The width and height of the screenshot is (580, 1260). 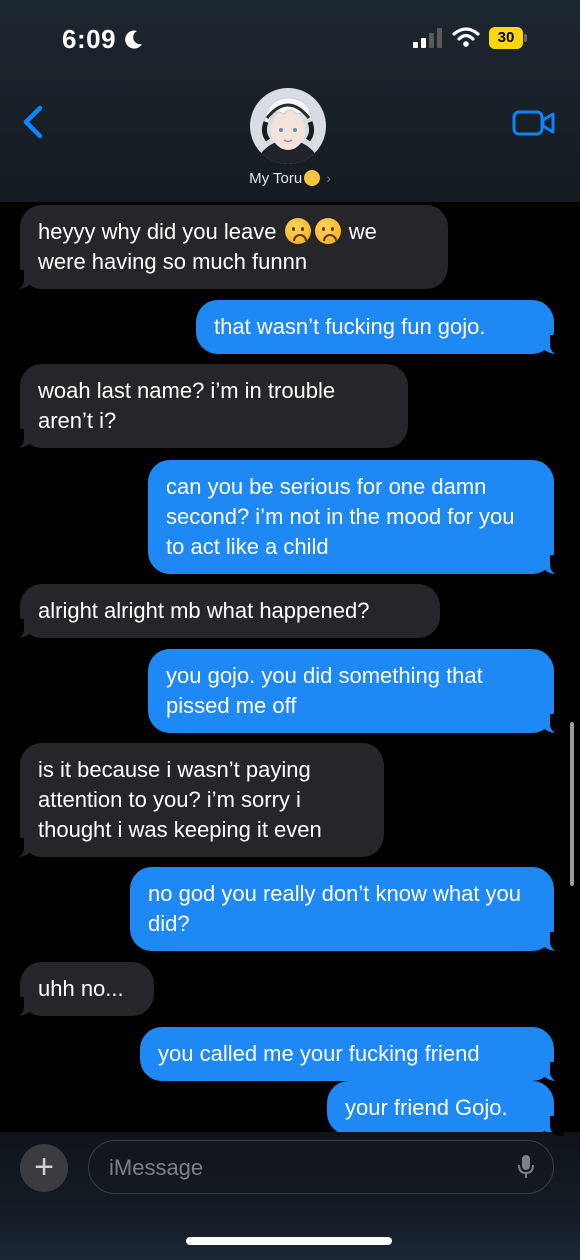 I want to click on incoming-message: woah last name? i’m in trouble aren’t i?, so click(x=209, y=406).